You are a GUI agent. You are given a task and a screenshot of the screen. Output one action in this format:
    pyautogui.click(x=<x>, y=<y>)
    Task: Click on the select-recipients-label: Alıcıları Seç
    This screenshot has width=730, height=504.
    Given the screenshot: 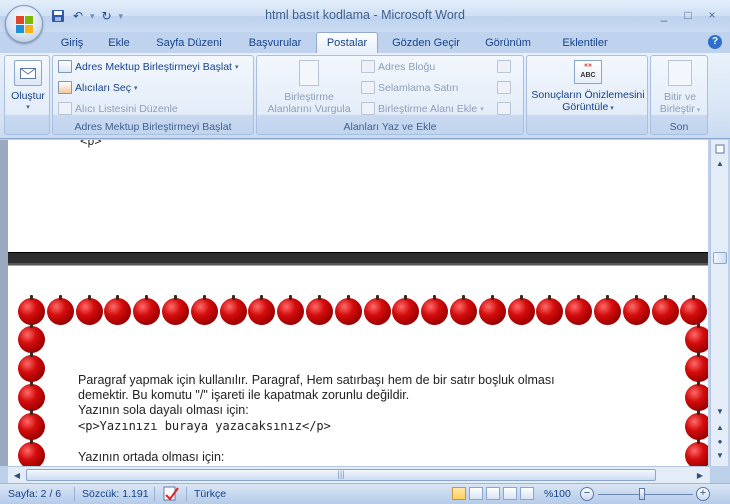 What is the action you would take?
    pyautogui.click(x=103, y=87)
    